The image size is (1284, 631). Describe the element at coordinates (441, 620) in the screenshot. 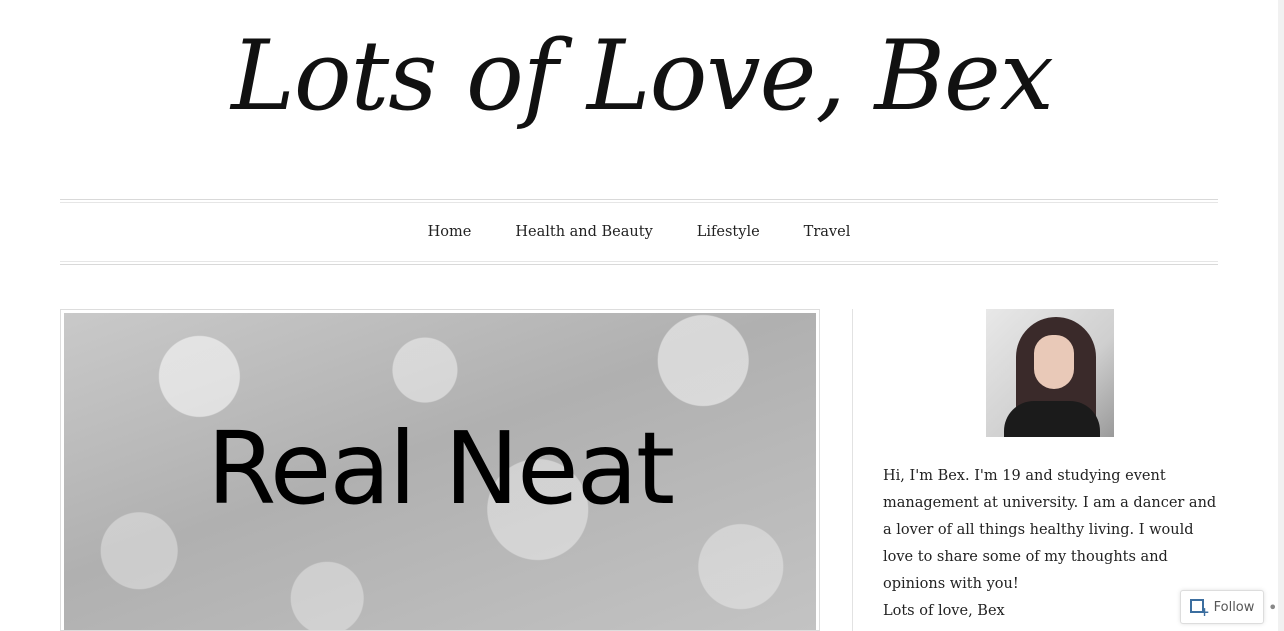

I see `featured-image-subtext-cropped` at that location.